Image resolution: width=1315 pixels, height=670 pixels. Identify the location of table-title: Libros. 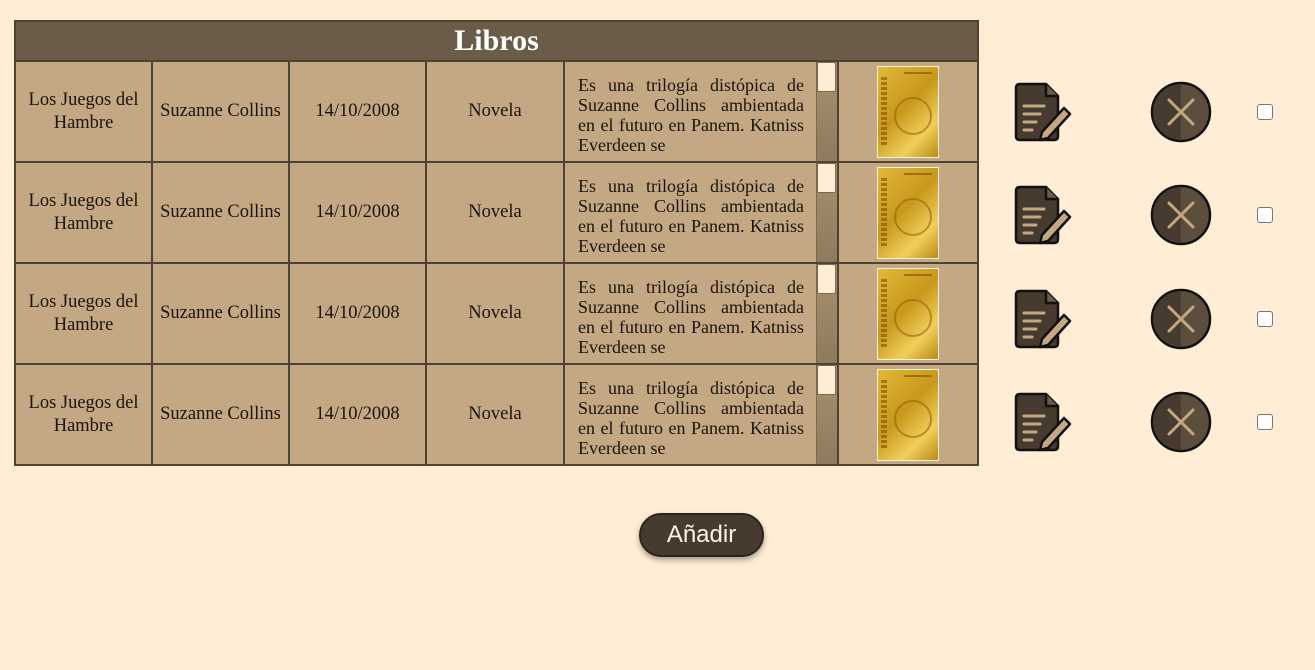
(496, 41).